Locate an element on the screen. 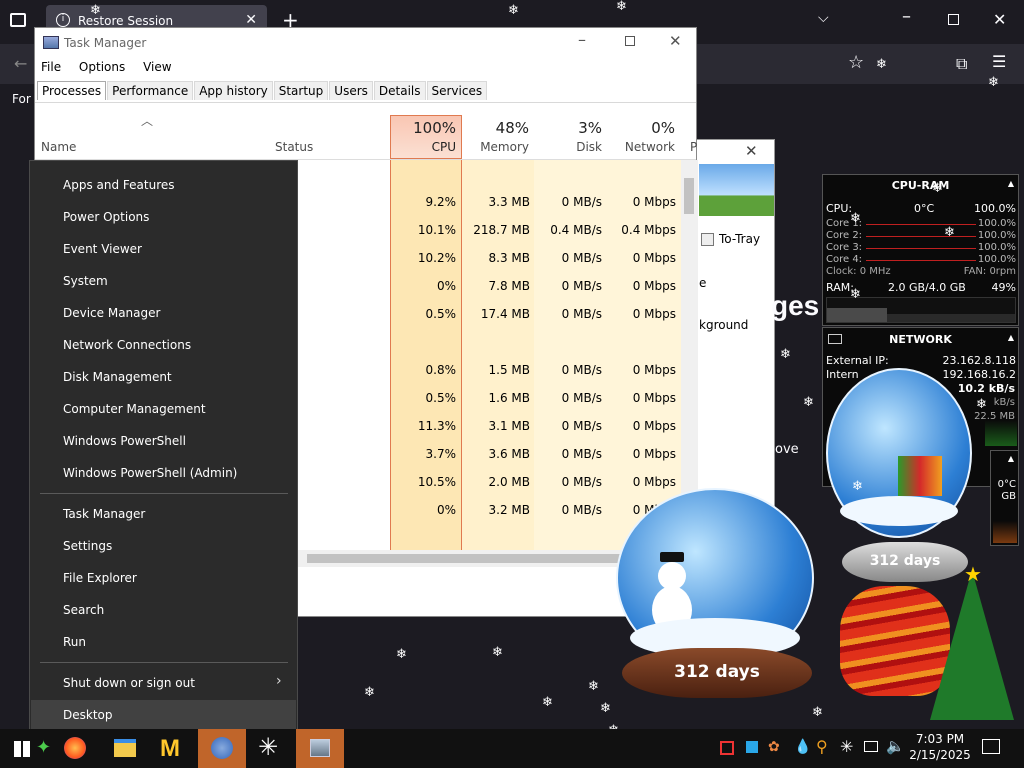 The width and height of the screenshot is (1024, 768). ram-pct: 49% is located at coordinates (1003, 287).